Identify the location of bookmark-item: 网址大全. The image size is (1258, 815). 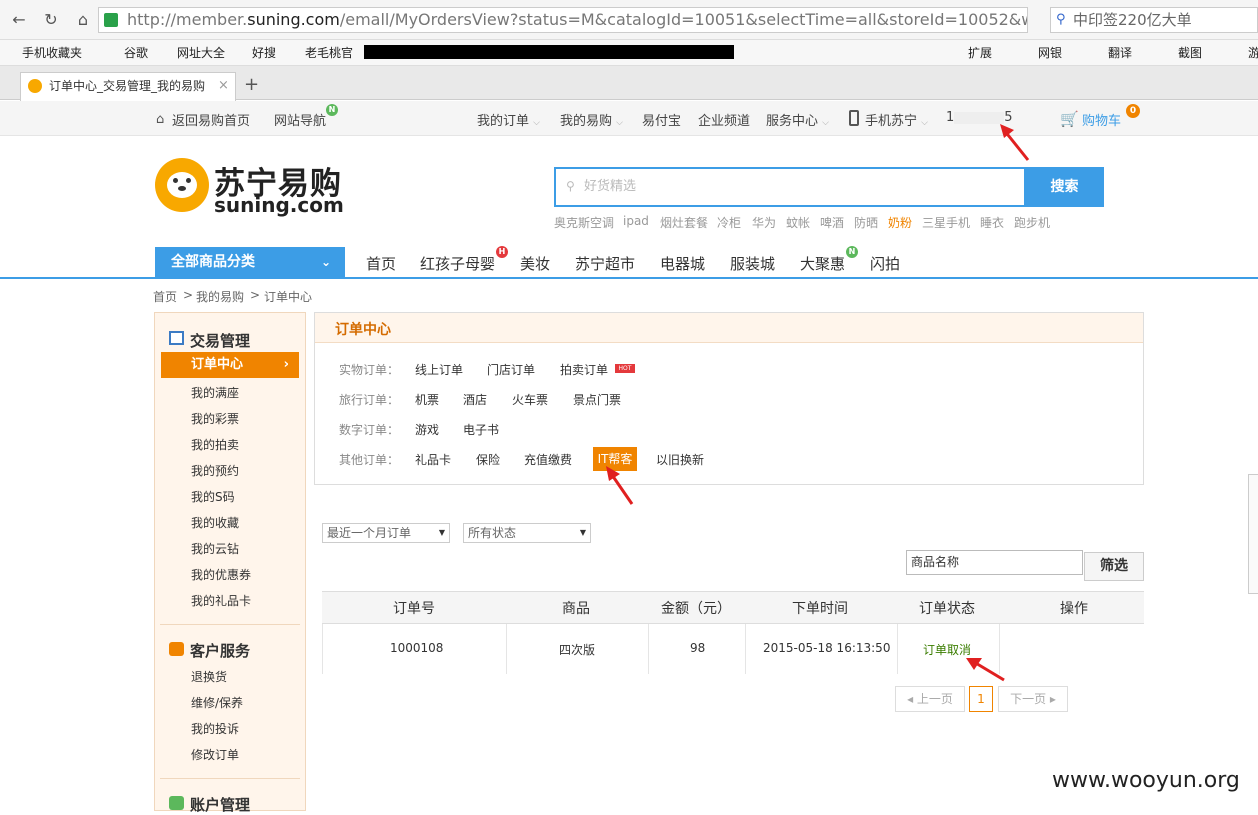
(201, 52).